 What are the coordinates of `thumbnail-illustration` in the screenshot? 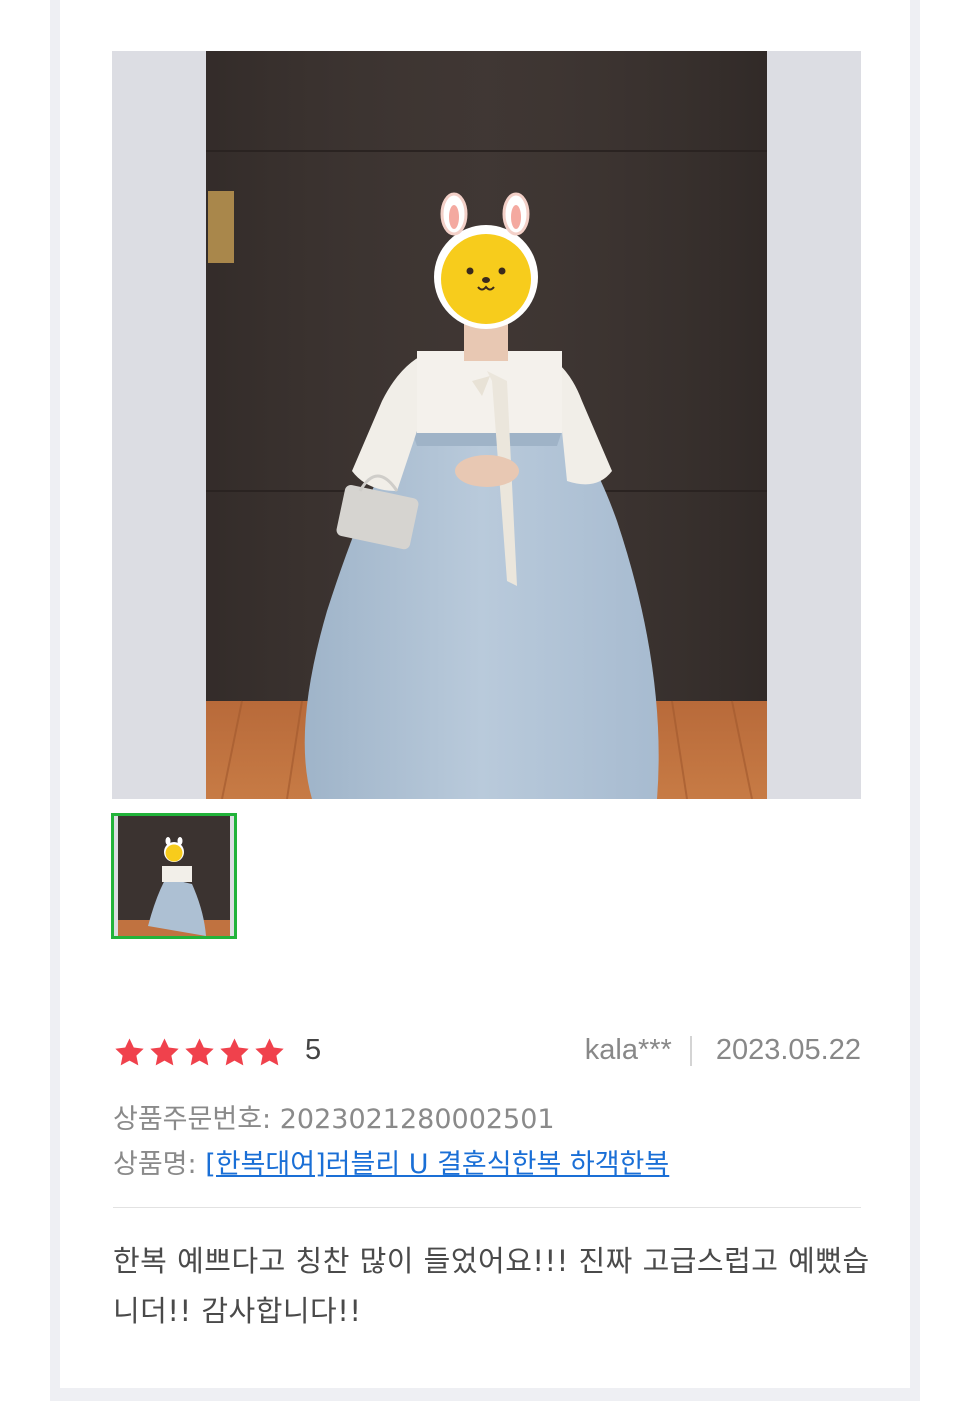 It's located at (174, 876).